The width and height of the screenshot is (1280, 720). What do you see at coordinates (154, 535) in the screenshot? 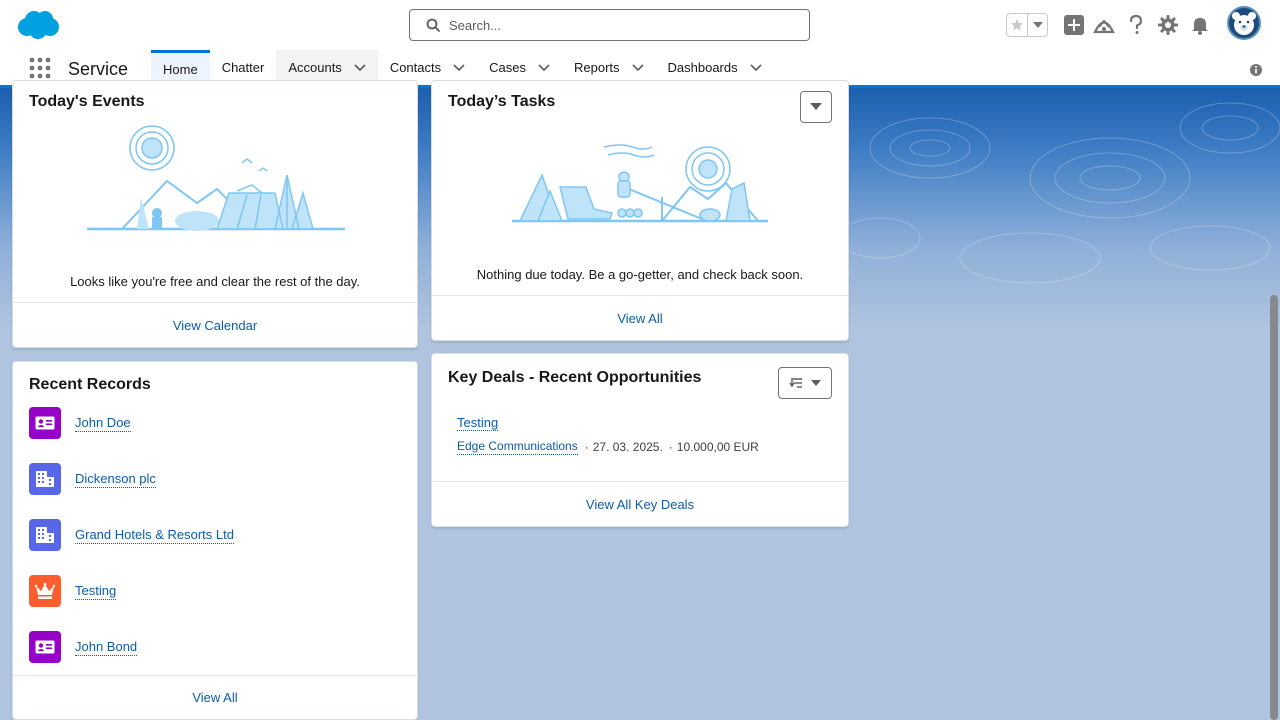
I see `record-link: Grand Hotels & Resorts Ltd` at bounding box center [154, 535].